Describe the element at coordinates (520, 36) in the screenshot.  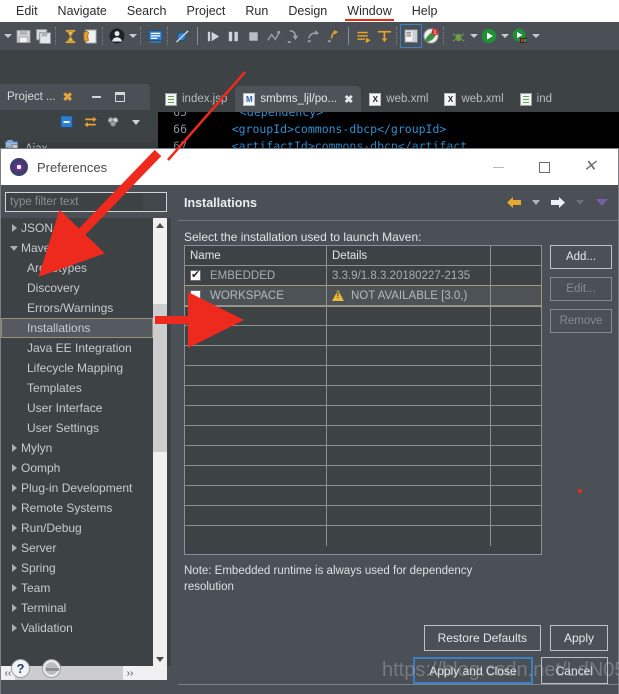
I see `run-on-server-icon` at that location.